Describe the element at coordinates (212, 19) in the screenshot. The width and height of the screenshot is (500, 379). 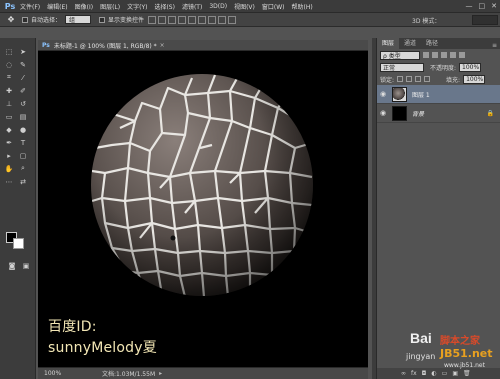
I see `distribute-top-icon` at that location.